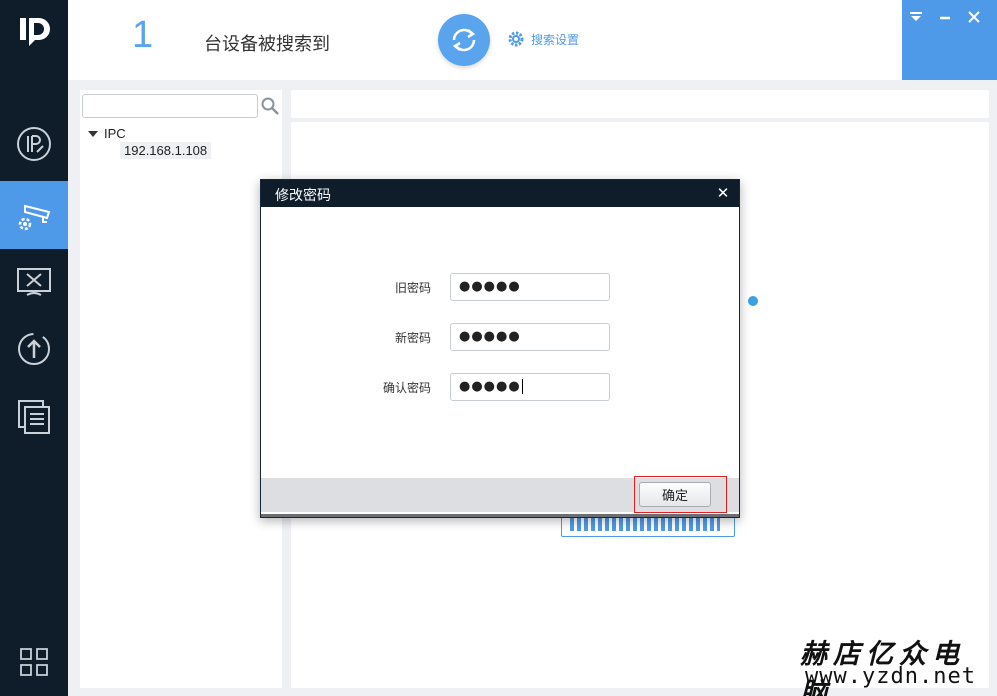  What do you see at coordinates (675, 494) in the screenshot?
I see `ok-button: 确定` at bounding box center [675, 494].